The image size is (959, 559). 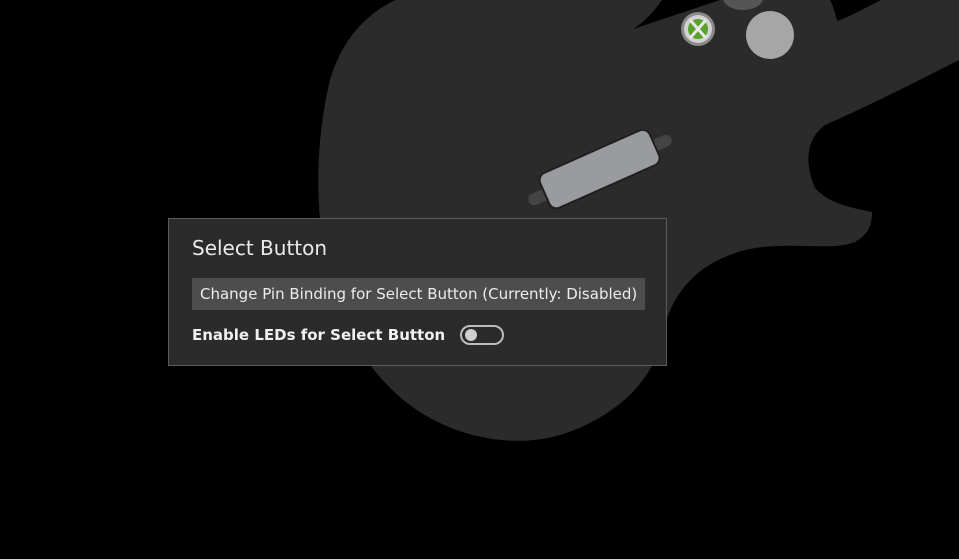 What do you see at coordinates (897, 55) in the screenshot?
I see `guitar-neck` at bounding box center [897, 55].